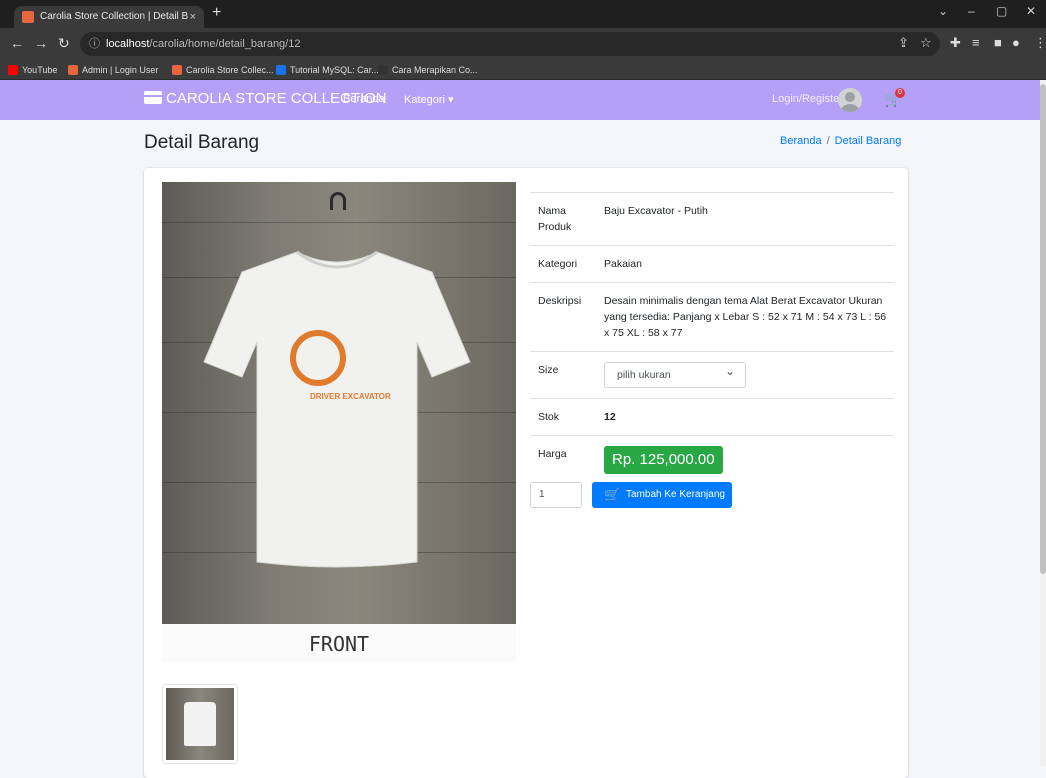  Describe the element at coordinates (712, 263) in the screenshot. I see `row-kategori: Kategori Pakaian` at that location.